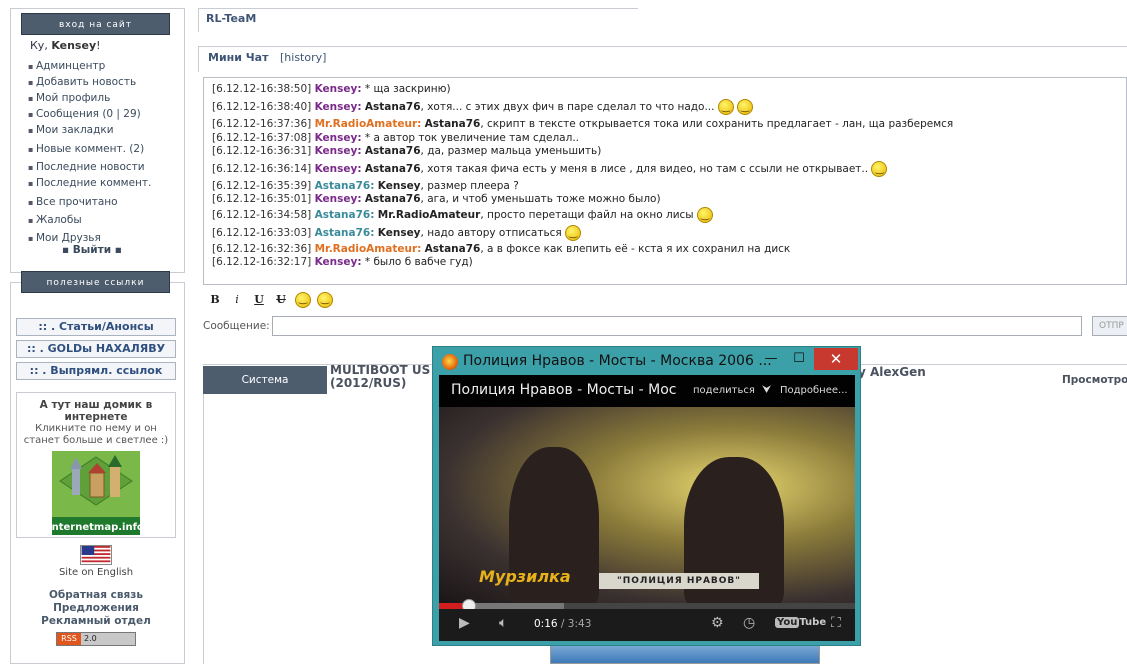 Image resolution: width=1127 pixels, height=664 pixels. Describe the element at coordinates (96, 621) in the screenshot. I see `ads-link: Рекламный отдел` at that location.